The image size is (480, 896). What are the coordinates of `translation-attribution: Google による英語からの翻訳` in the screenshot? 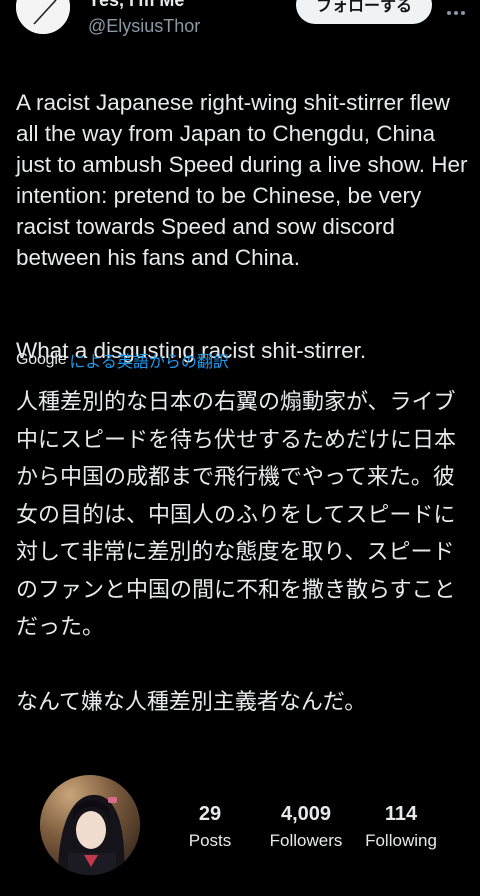 It's located at (122, 360).